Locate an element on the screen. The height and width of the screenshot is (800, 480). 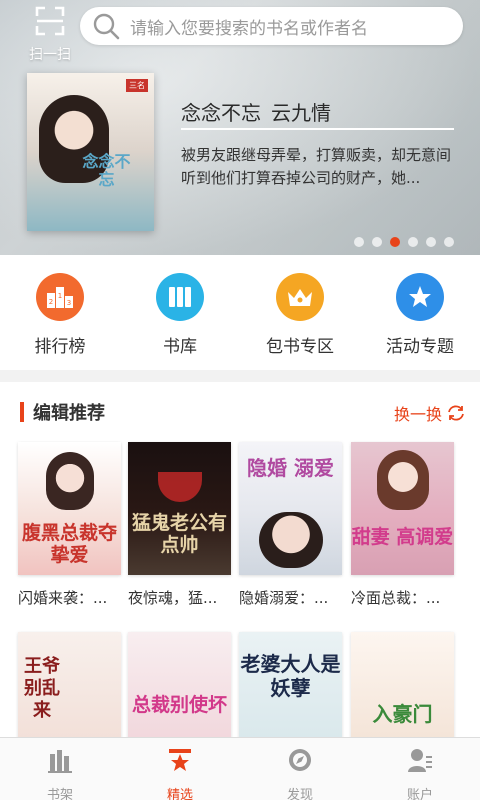
category-events: 活动专题 is located at coordinates (420, 312).